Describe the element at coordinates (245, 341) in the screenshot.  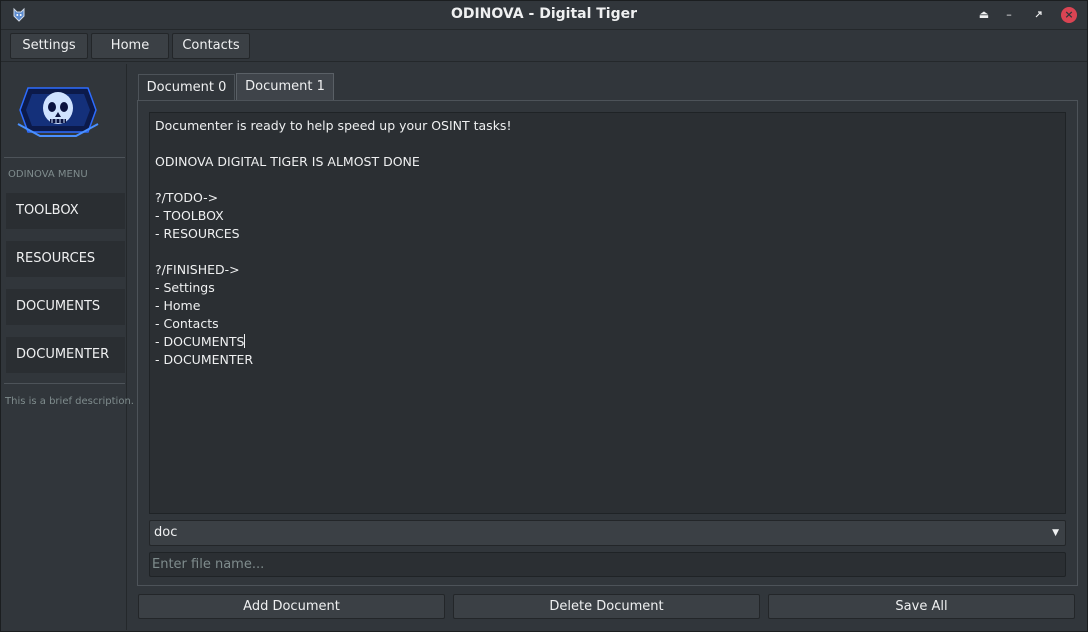
I see `text-caret` at that location.